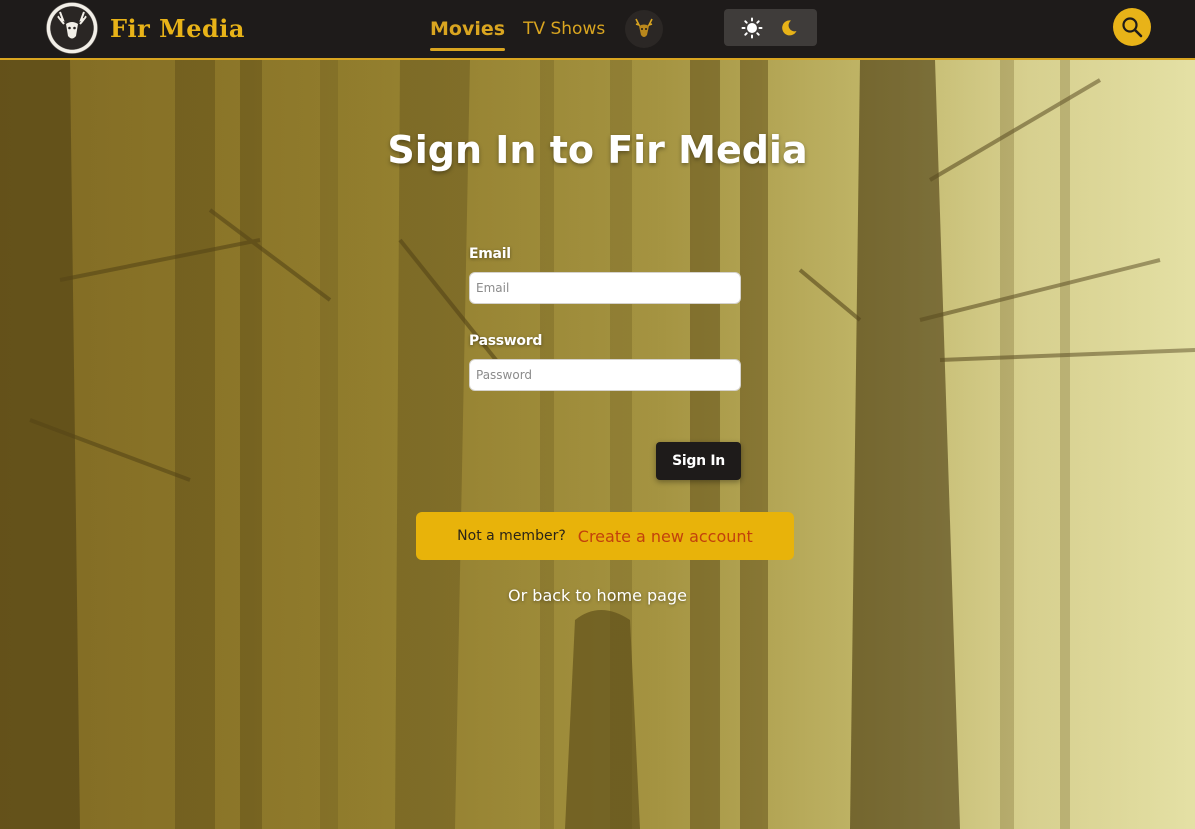 The height and width of the screenshot is (829, 1195). I want to click on nav-item-tv-shows: TV Shows, so click(564, 29).